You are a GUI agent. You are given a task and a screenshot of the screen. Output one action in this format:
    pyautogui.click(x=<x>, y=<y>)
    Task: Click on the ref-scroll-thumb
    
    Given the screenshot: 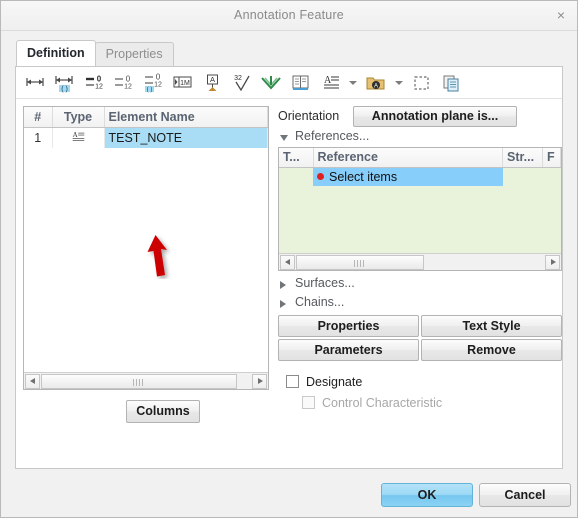 What is the action you would take?
    pyautogui.click(x=360, y=262)
    